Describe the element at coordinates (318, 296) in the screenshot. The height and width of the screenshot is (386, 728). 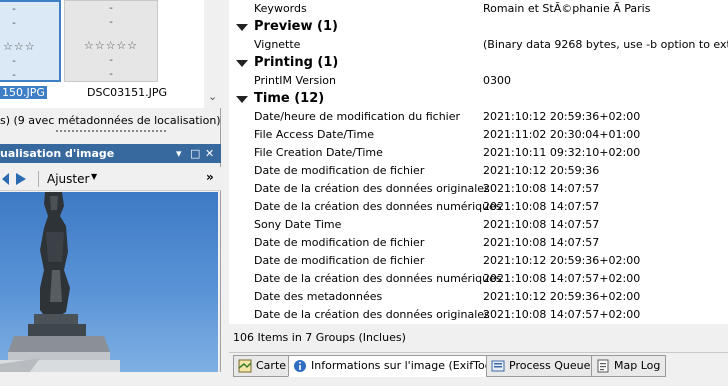
I see `property-name: Date des metadonnées` at that location.